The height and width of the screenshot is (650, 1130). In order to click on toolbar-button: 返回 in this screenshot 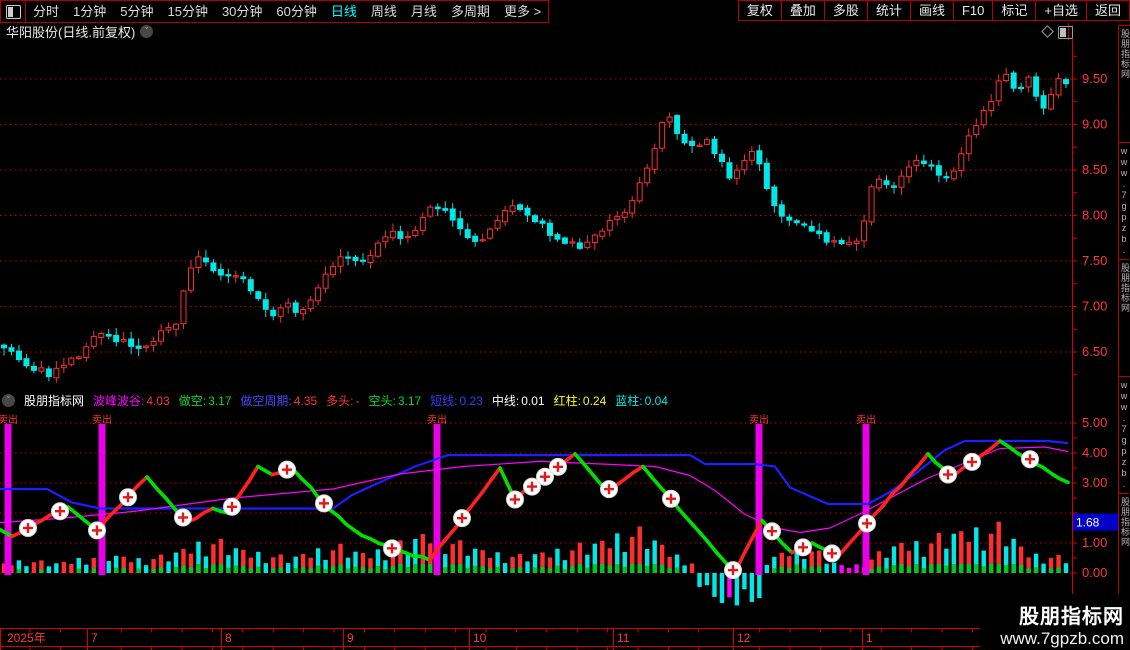, I will do `click(1107, 10)`.